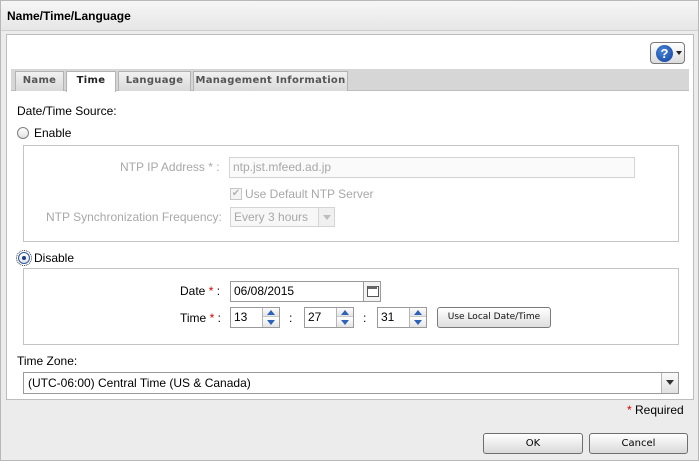 Image resolution: width=699 pixels, height=461 pixels. Describe the element at coordinates (255, 317) in the screenshot. I see `hour-spinner: 13` at that location.